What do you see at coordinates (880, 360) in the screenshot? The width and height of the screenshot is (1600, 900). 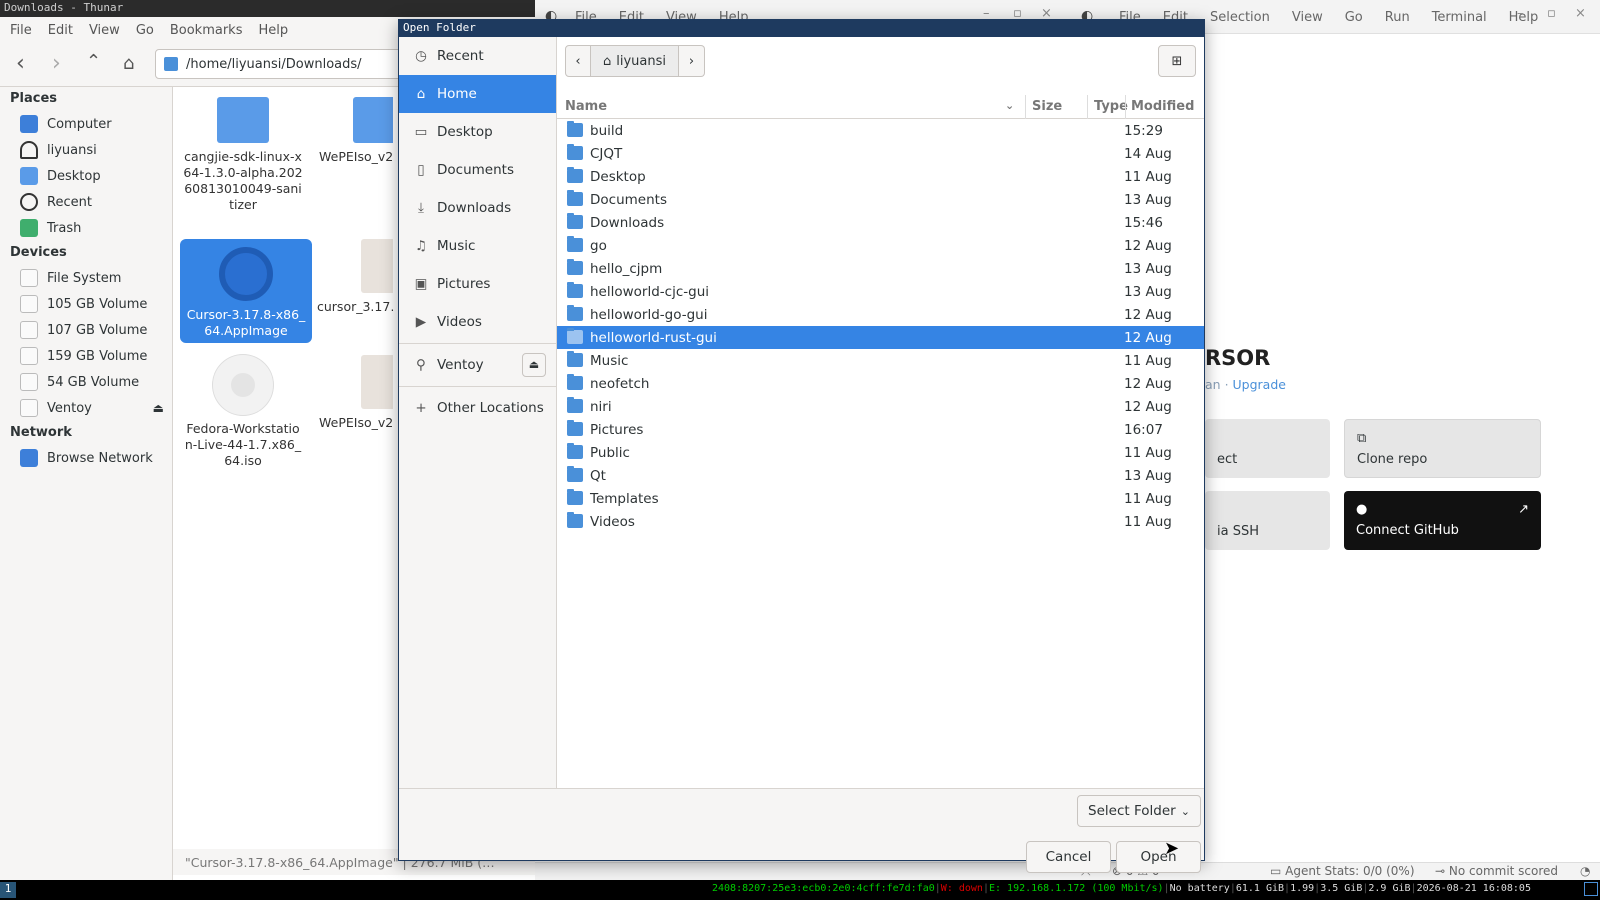 I see `table-row: Music 11 Aug` at bounding box center [880, 360].